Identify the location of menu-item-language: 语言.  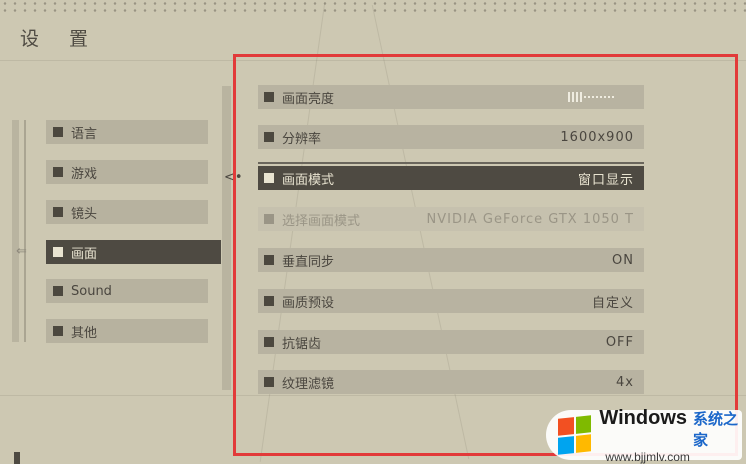
(127, 132).